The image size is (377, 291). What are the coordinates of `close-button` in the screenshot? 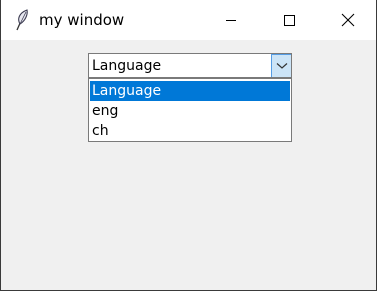 It's located at (348, 20).